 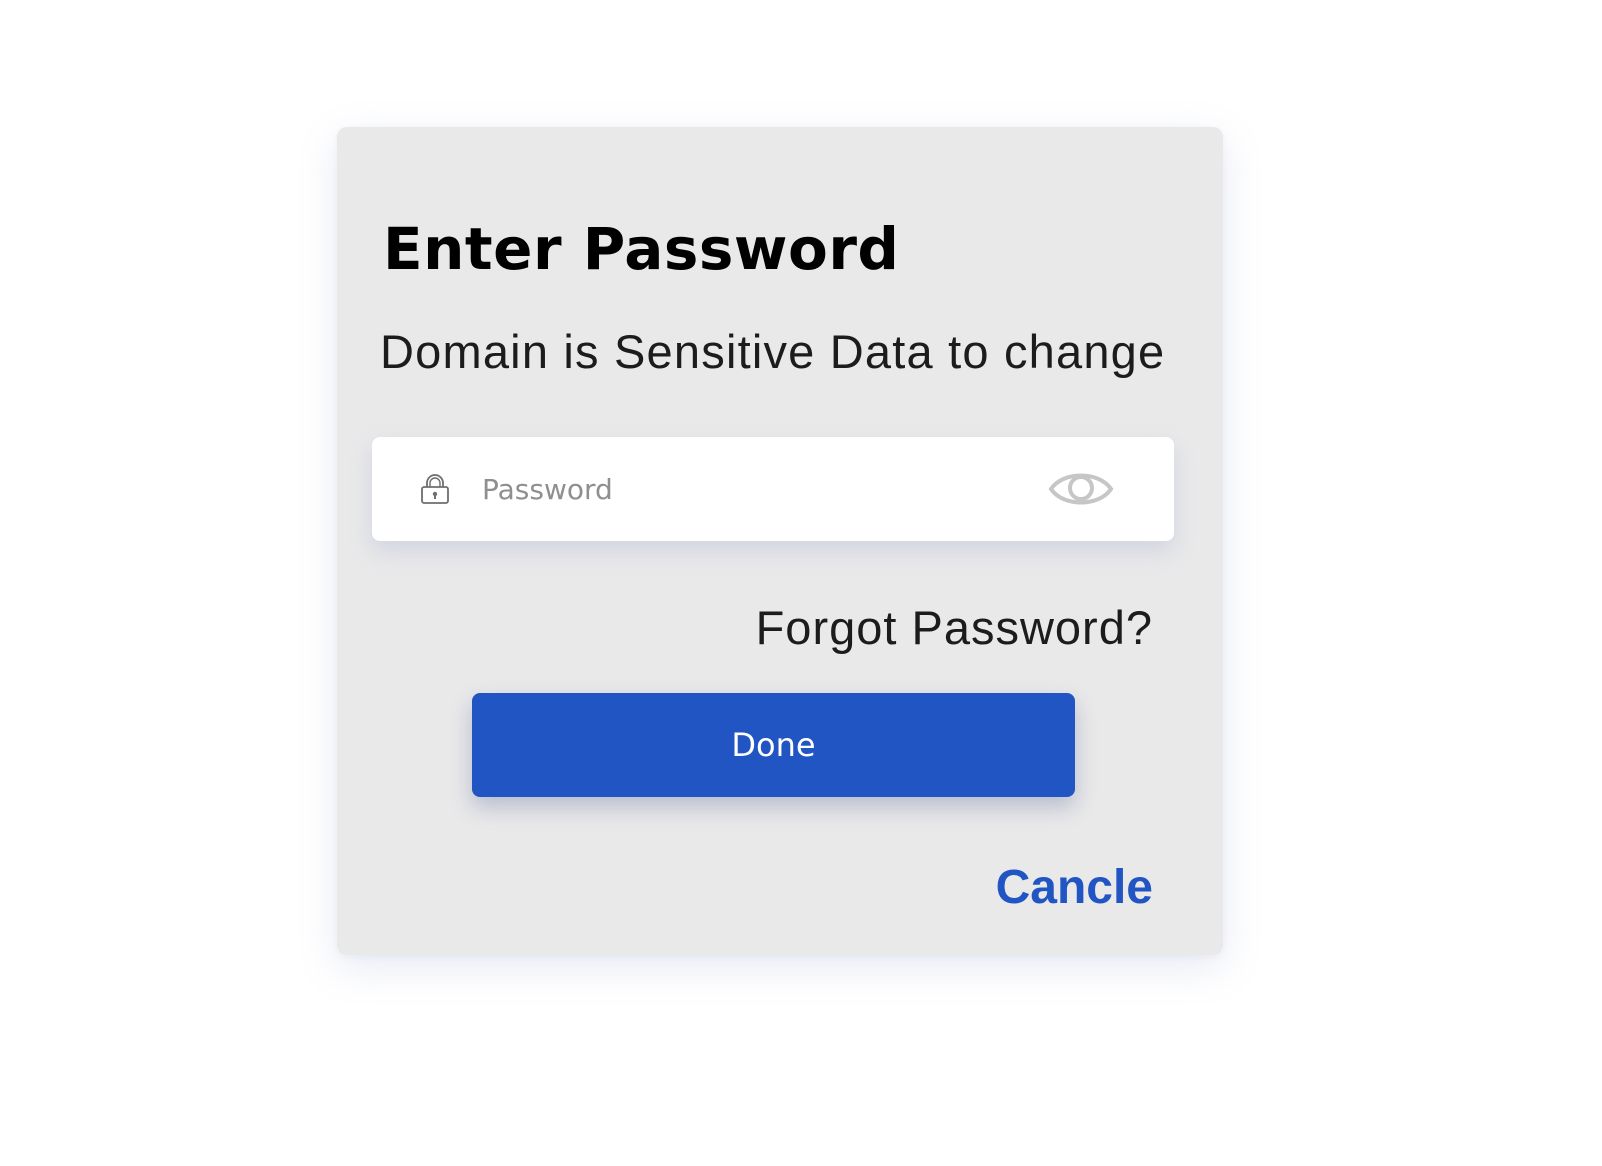 What do you see at coordinates (1081, 489) in the screenshot?
I see `eye-icon` at bounding box center [1081, 489].